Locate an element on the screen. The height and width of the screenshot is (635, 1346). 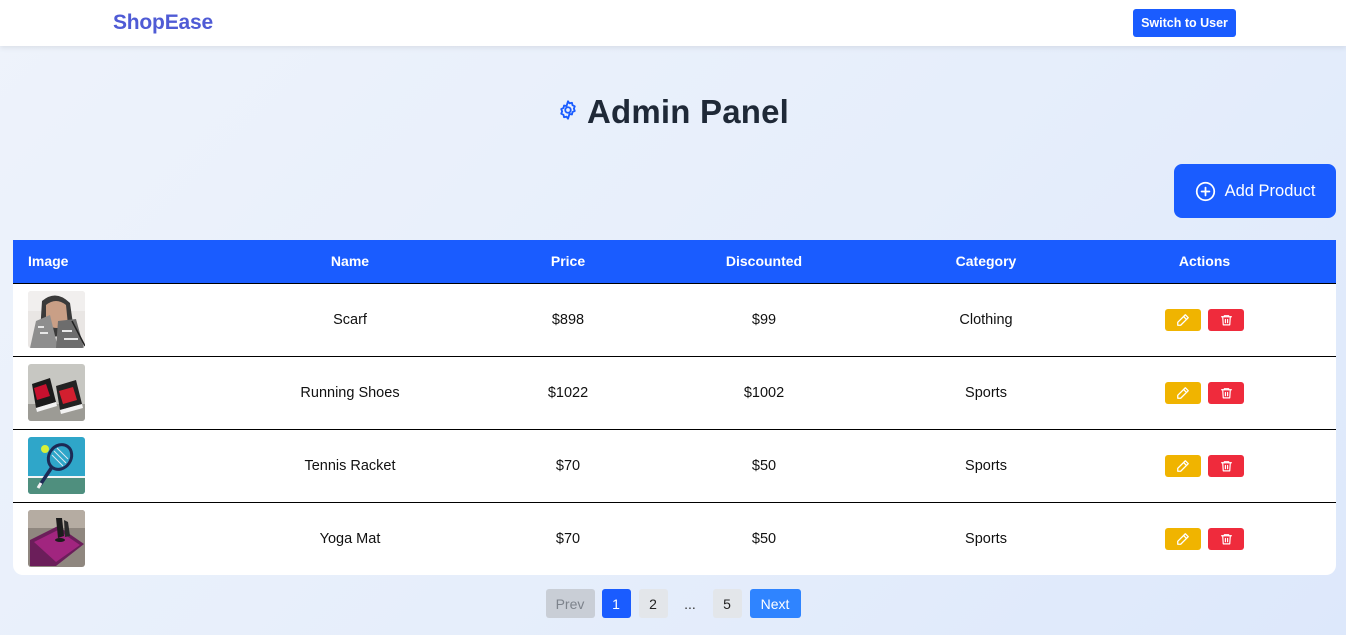
header-price: Price is located at coordinates (568, 262).